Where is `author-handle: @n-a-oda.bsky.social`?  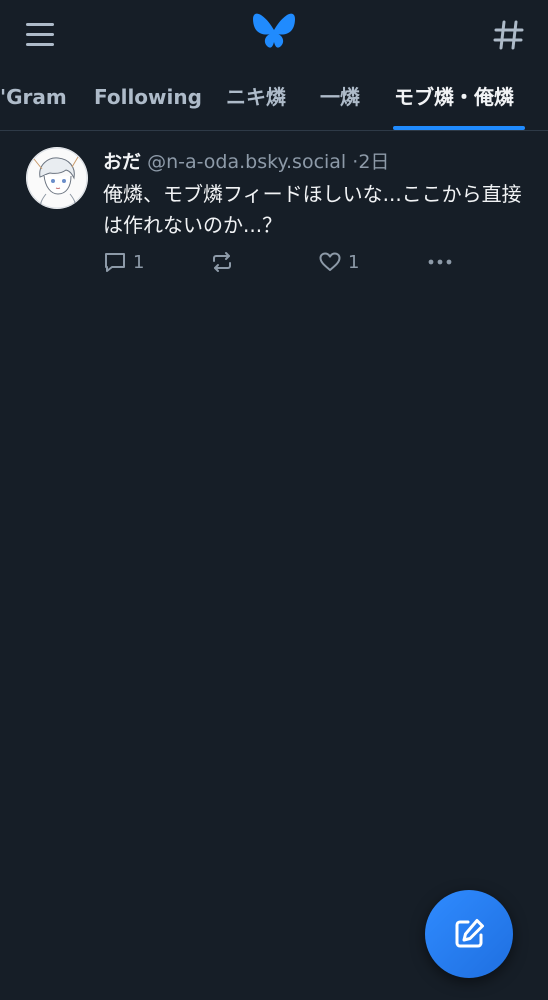 author-handle: @n-a-oda.bsky.social is located at coordinates (246, 162).